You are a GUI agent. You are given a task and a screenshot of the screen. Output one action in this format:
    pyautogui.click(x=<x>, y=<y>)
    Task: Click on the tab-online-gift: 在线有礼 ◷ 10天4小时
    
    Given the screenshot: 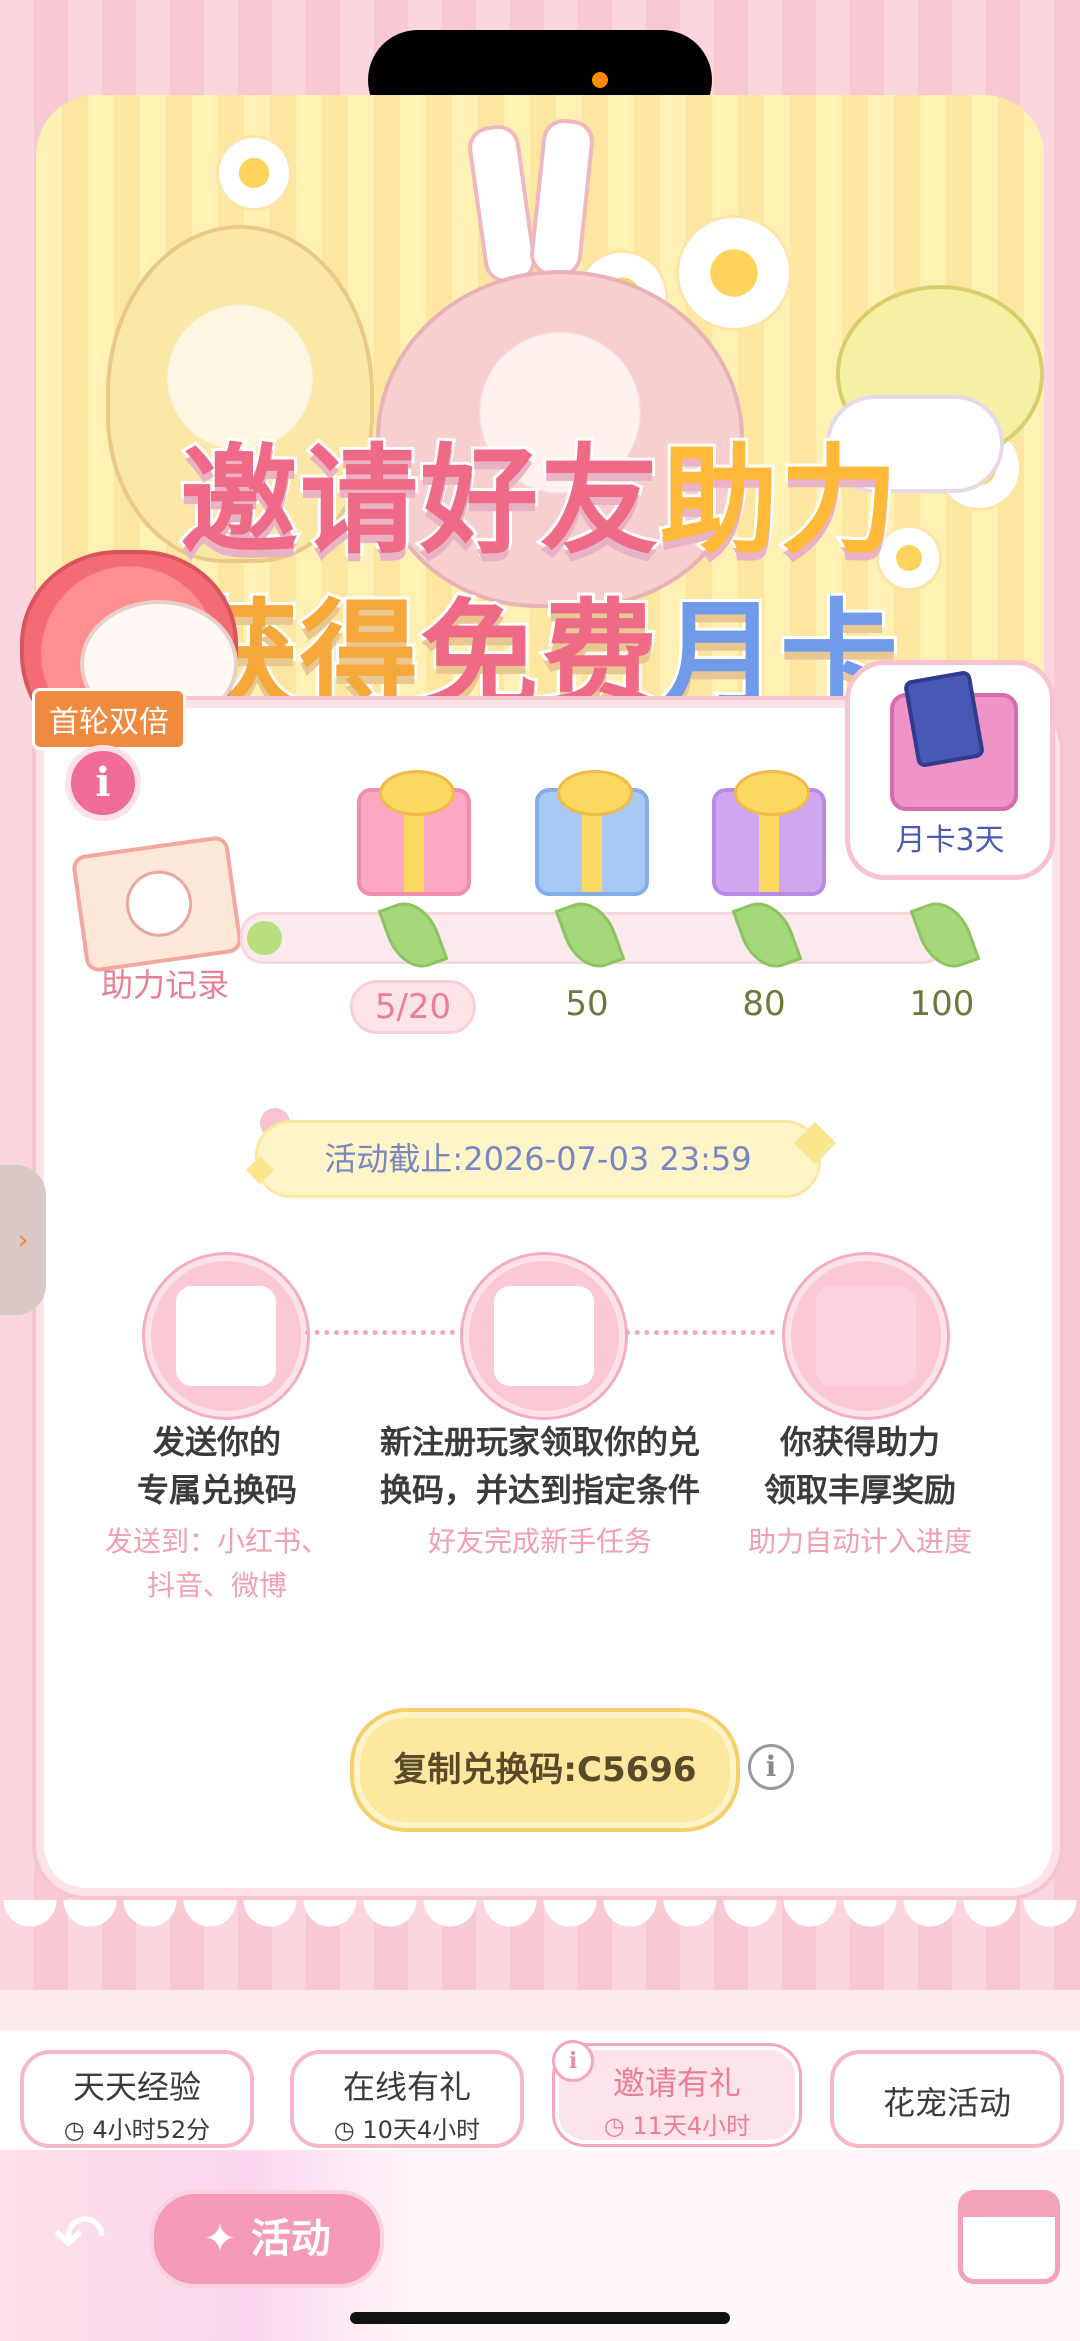 What is the action you would take?
    pyautogui.click(x=407, y=2099)
    